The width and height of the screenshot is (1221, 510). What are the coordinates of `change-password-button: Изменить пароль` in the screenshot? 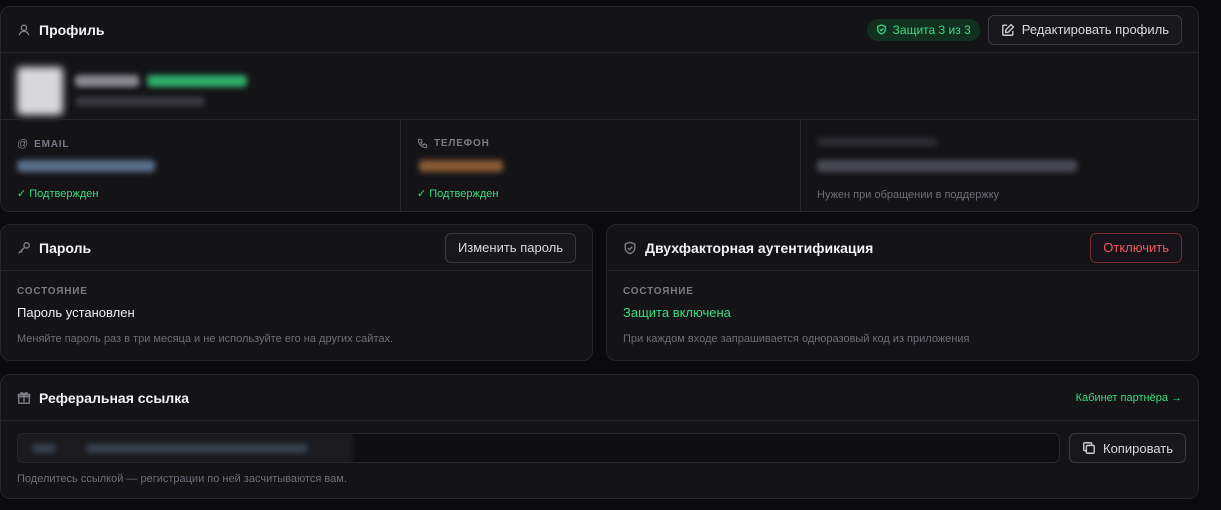 It's located at (510, 247).